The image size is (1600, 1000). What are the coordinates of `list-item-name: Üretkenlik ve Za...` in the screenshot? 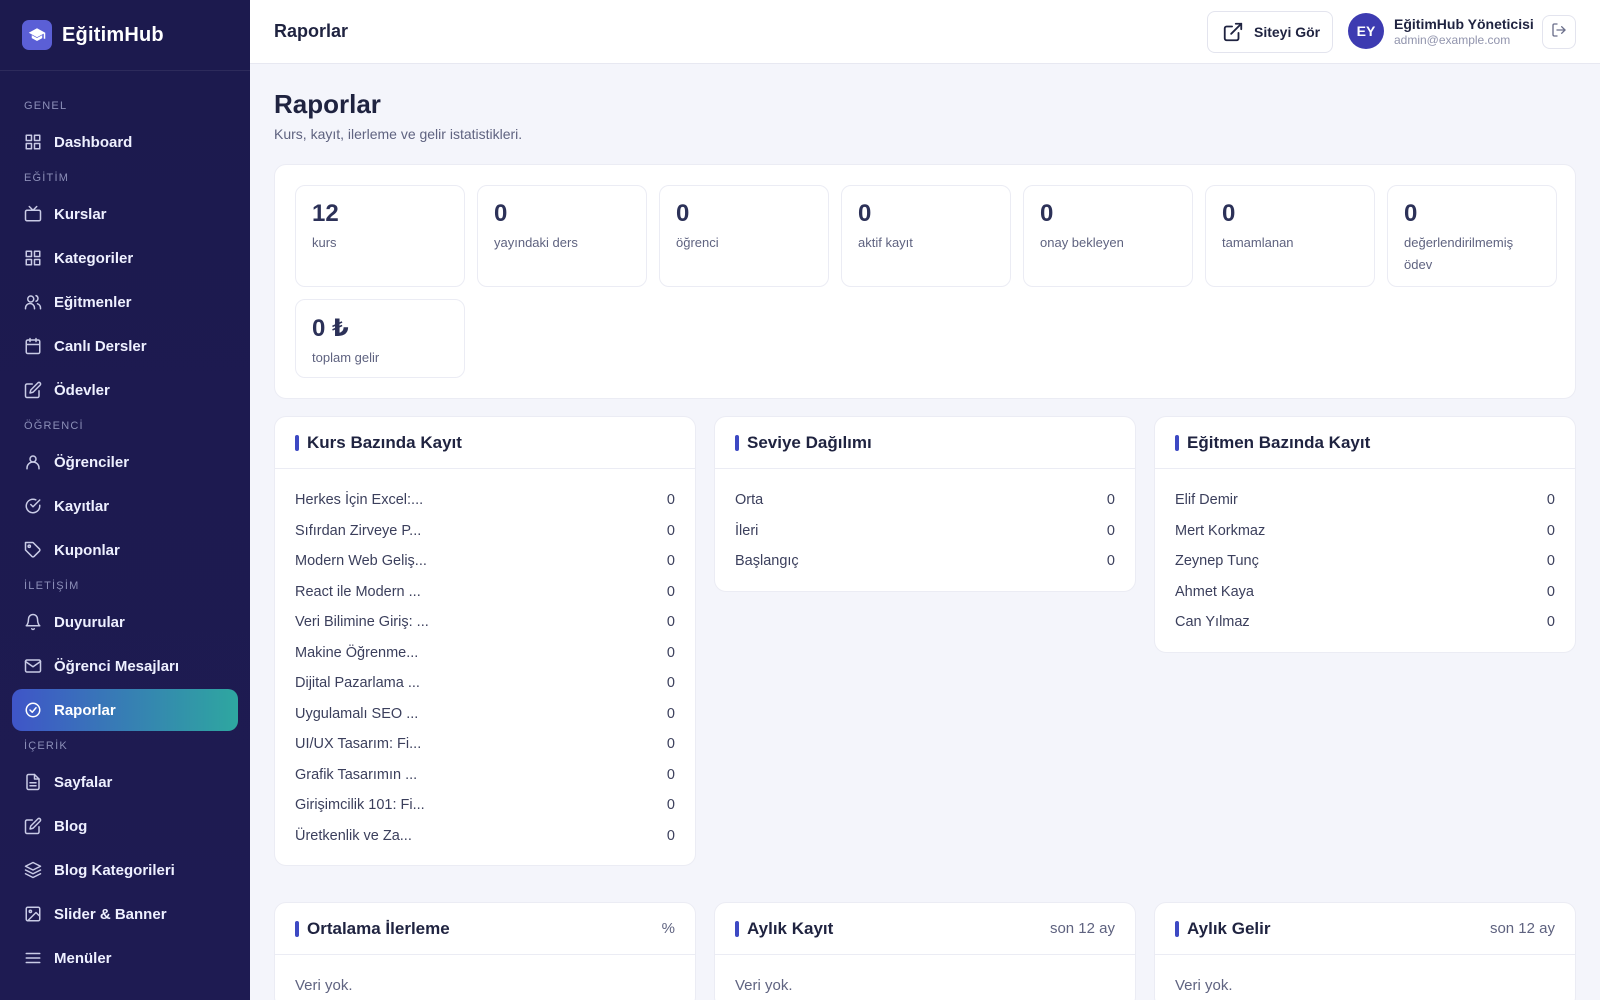 It's located at (353, 835).